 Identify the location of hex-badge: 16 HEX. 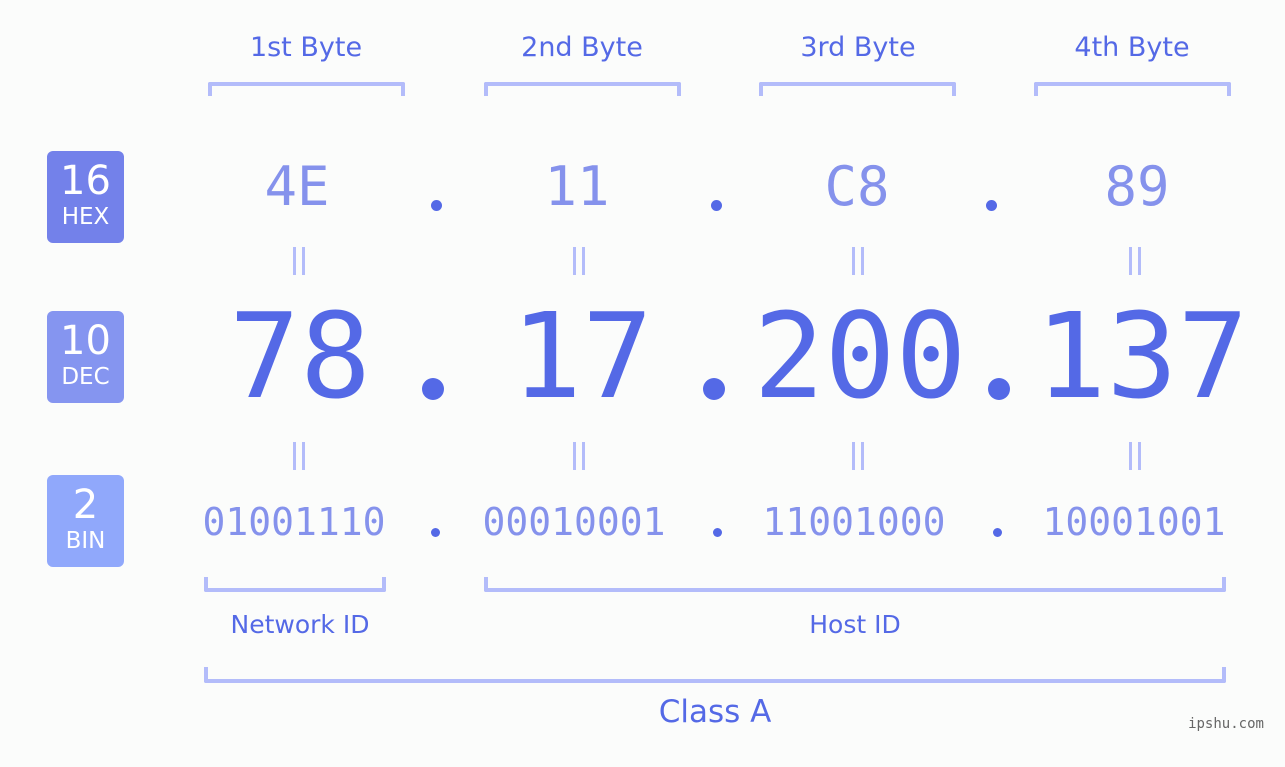
(85, 197).